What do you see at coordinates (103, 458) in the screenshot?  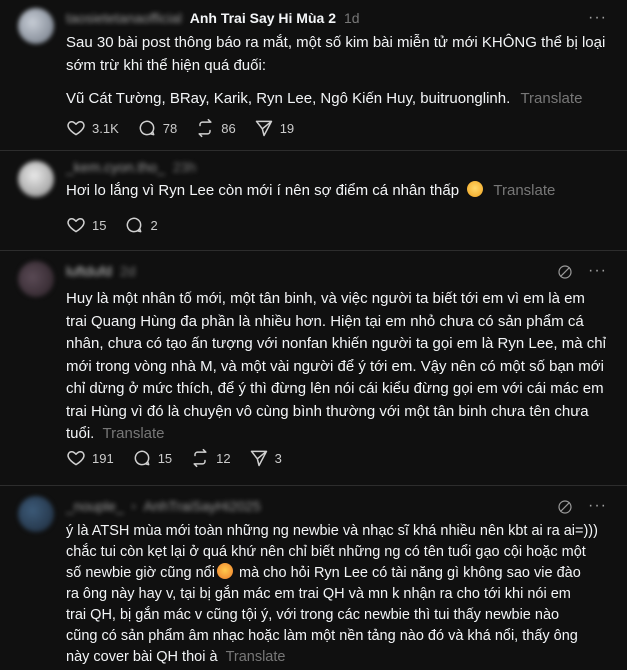 I see `like-count: 191` at bounding box center [103, 458].